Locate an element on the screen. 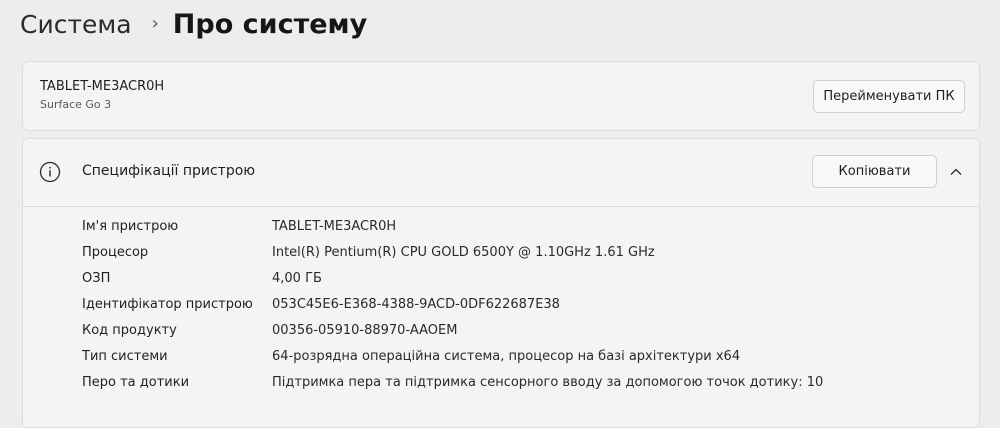 Image resolution: width=1000 pixels, height=428 pixels. spec-value: 00356-05910-88970-AAOEM is located at coordinates (365, 330).